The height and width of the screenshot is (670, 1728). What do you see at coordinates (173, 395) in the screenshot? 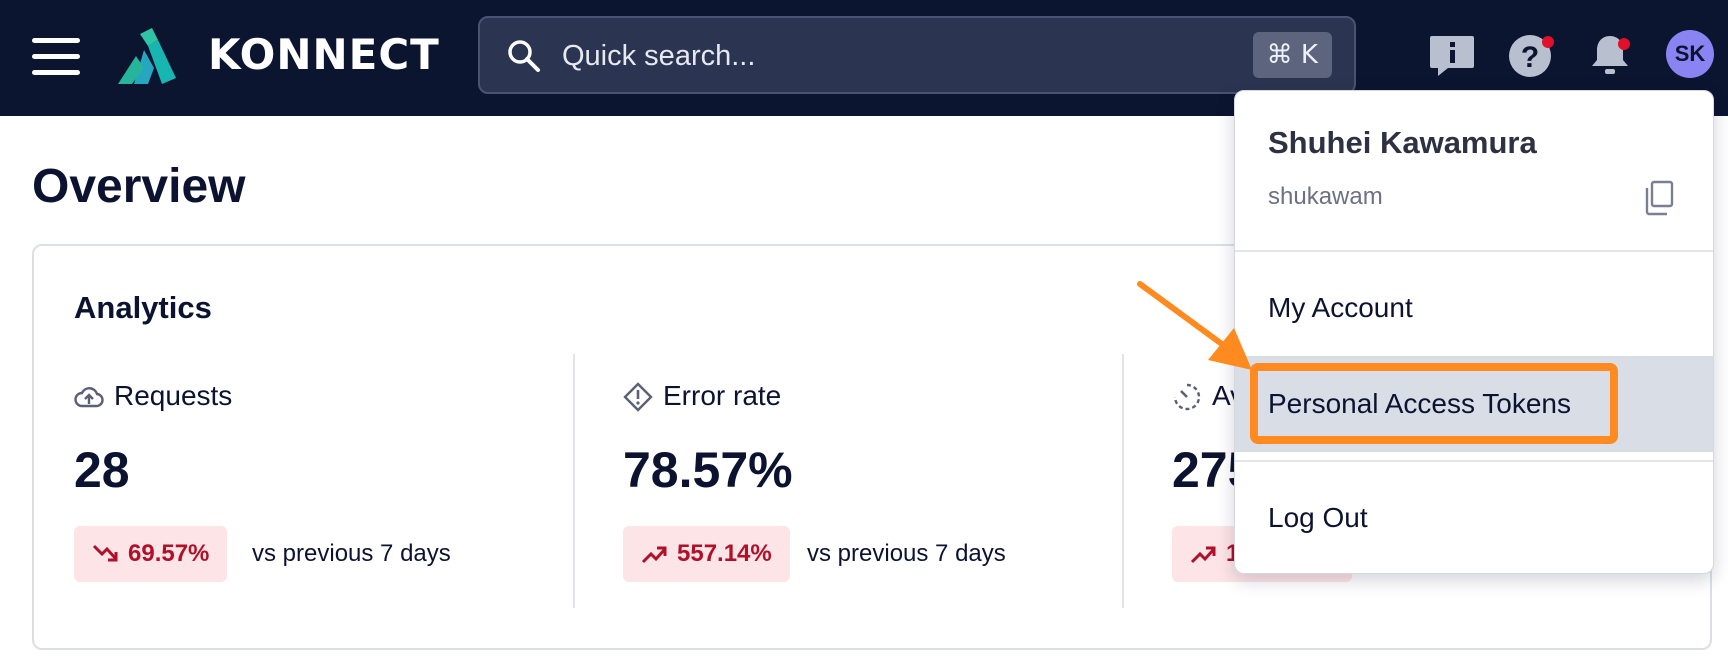
I see `metric-label-requests: Requests` at bounding box center [173, 395].